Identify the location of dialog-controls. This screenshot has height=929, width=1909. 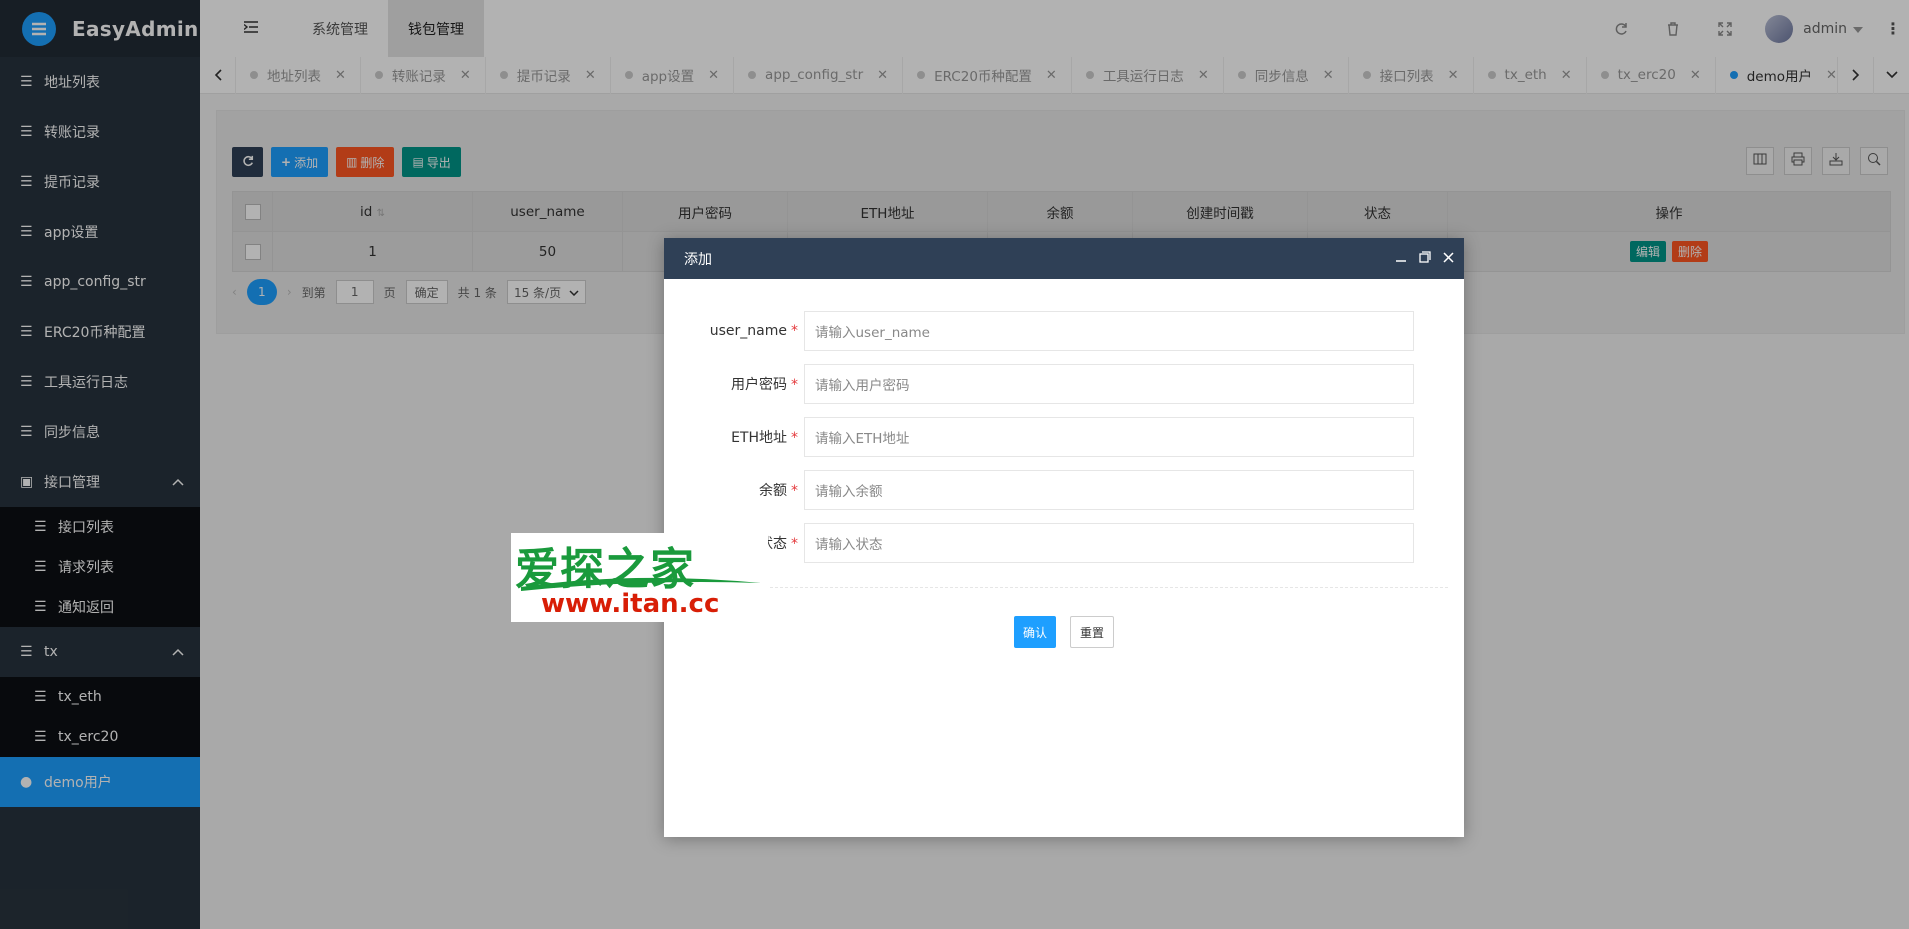
(1424, 258).